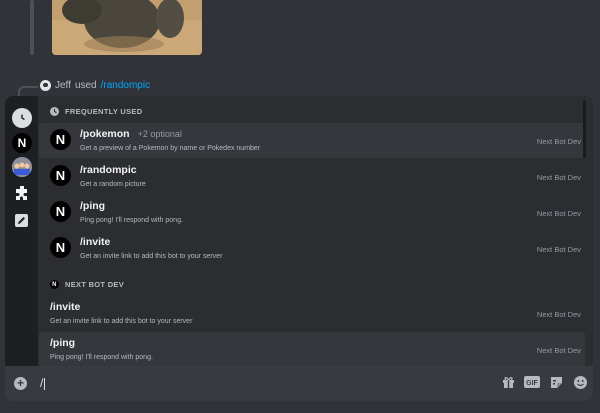 This screenshot has height=413, width=600. What do you see at coordinates (105, 134) in the screenshot?
I see `command-name: /pokemon` at bounding box center [105, 134].